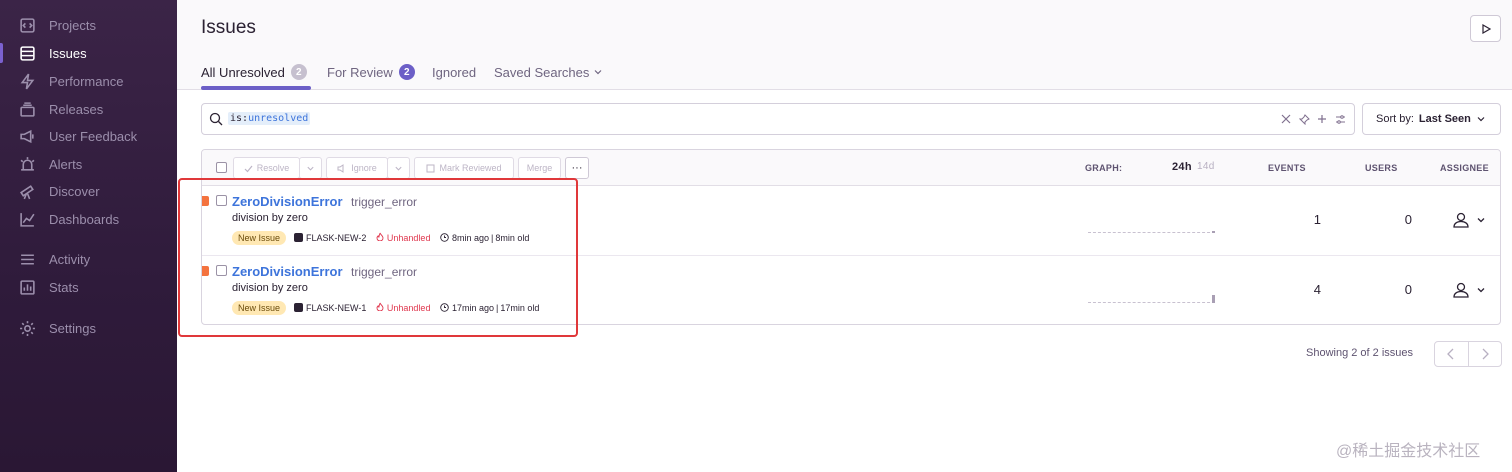 This screenshot has width=1512, height=472. What do you see at coordinates (539, 168) in the screenshot?
I see `merge-button: Merge` at bounding box center [539, 168].